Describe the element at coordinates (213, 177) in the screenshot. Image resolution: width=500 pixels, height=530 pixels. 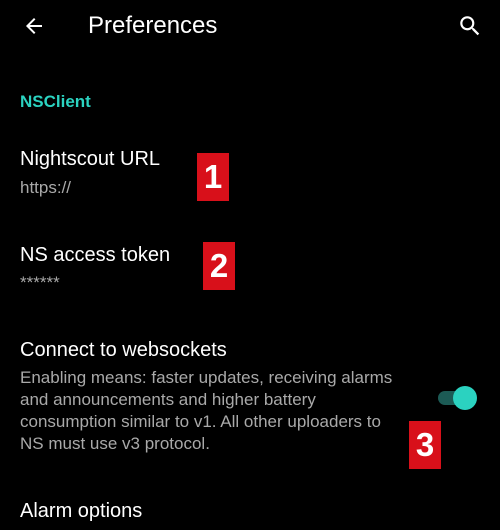
I see `annotation-badge-1: 1` at that location.